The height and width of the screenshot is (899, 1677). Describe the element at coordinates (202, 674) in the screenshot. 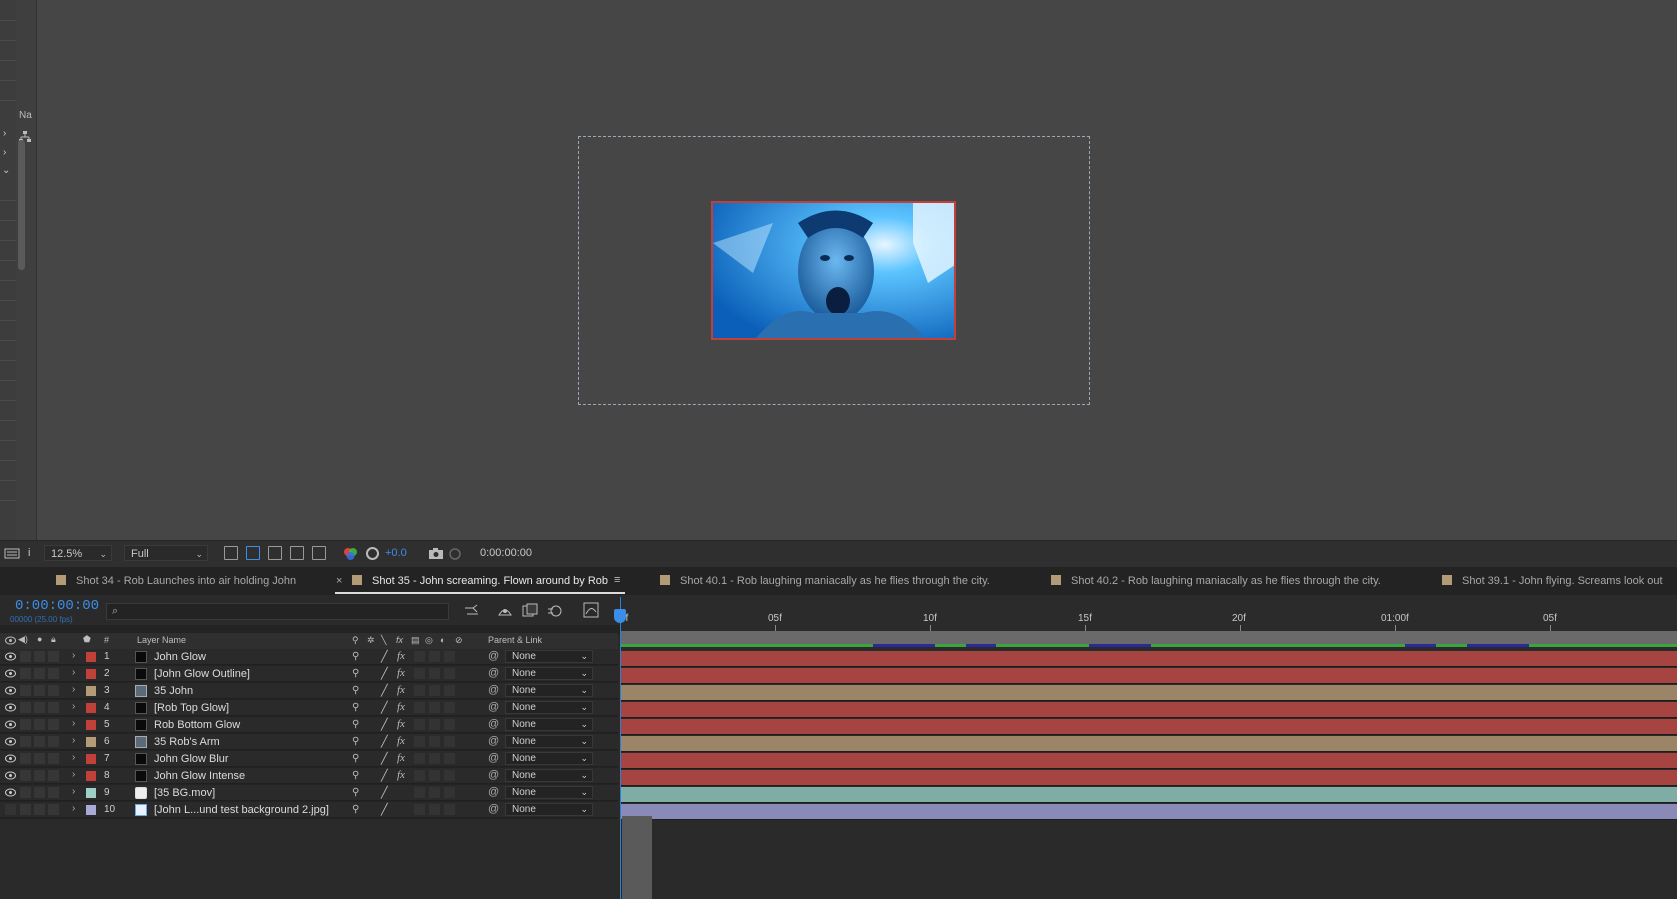

I see `layer-name: [John Glow Outline]` at that location.